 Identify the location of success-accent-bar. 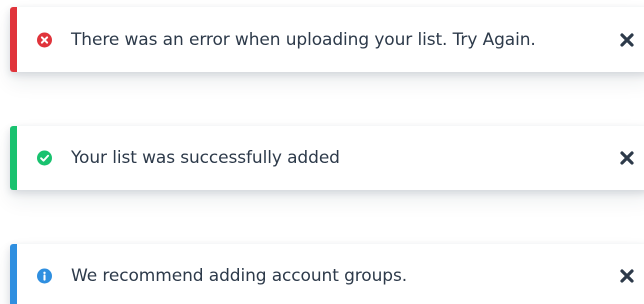
(13, 158).